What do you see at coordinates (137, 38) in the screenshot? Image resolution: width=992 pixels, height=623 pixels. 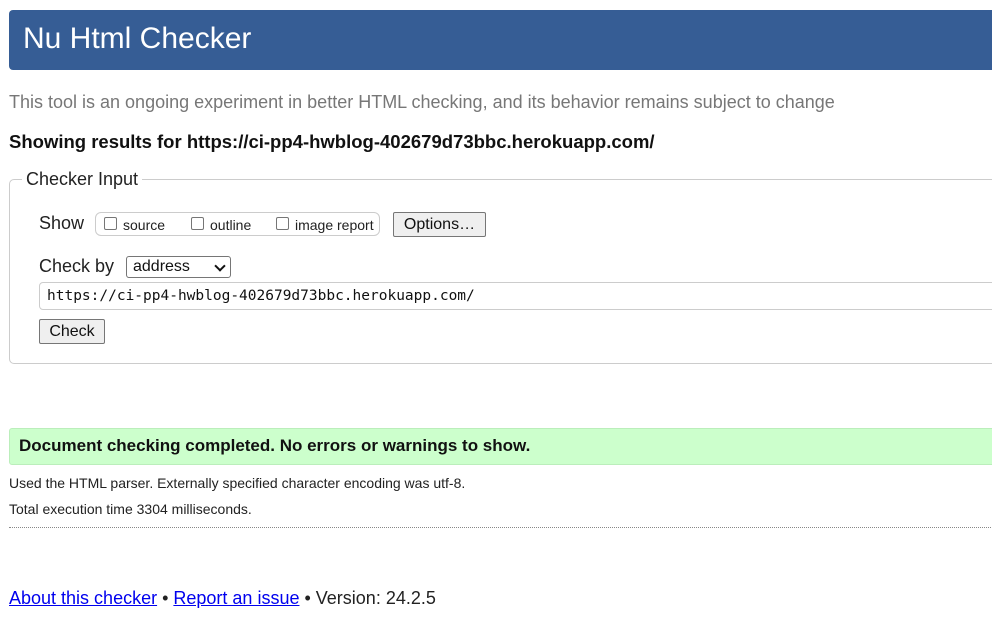 I see `page-title: Nu Html Checker` at bounding box center [137, 38].